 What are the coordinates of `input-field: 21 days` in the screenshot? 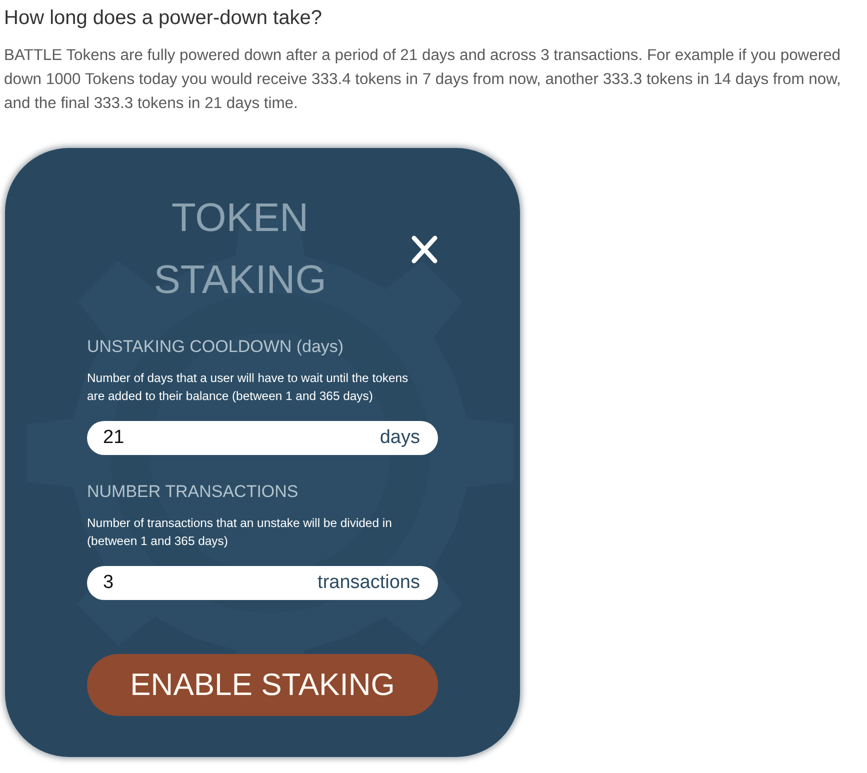 It's located at (262, 438).